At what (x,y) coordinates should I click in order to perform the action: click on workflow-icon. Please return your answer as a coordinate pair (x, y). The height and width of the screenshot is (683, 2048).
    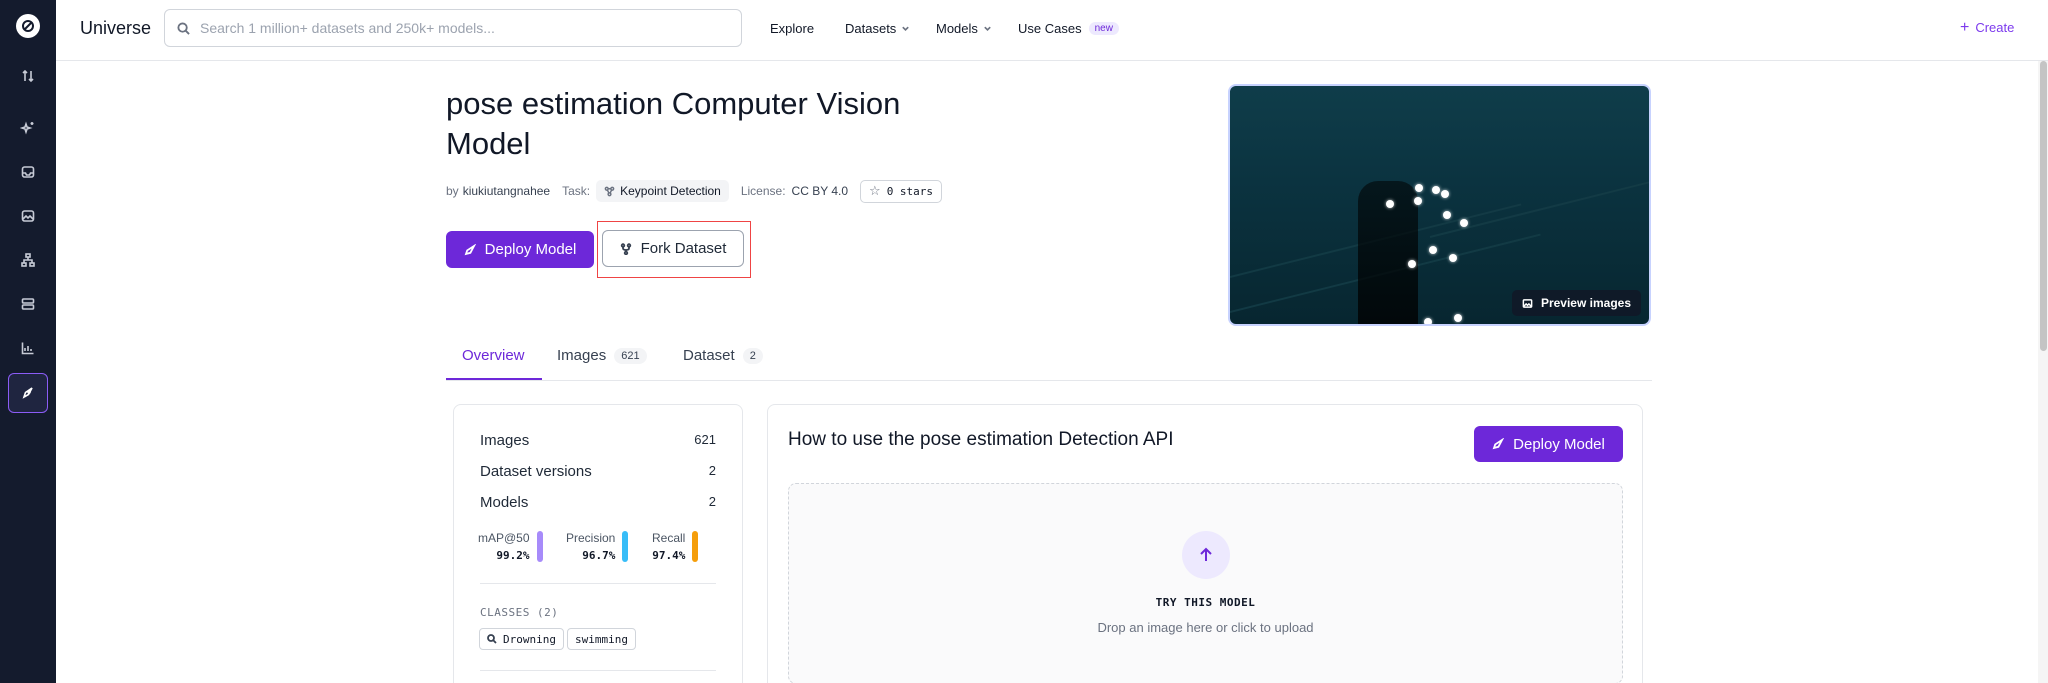
    Looking at the image, I should click on (28, 260).